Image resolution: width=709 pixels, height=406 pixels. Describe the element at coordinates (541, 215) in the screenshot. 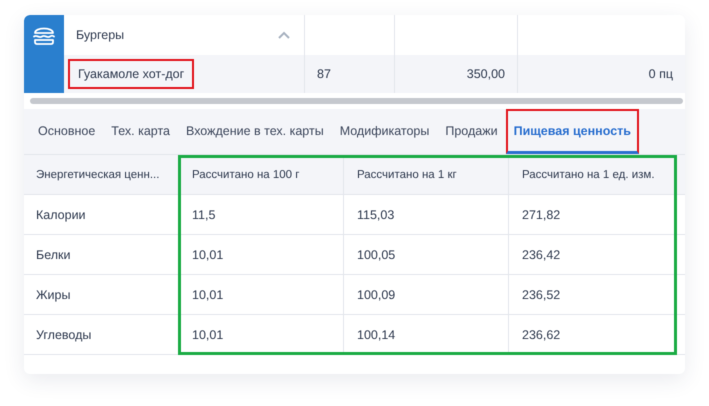

I see `table-cell: 271,82` at that location.